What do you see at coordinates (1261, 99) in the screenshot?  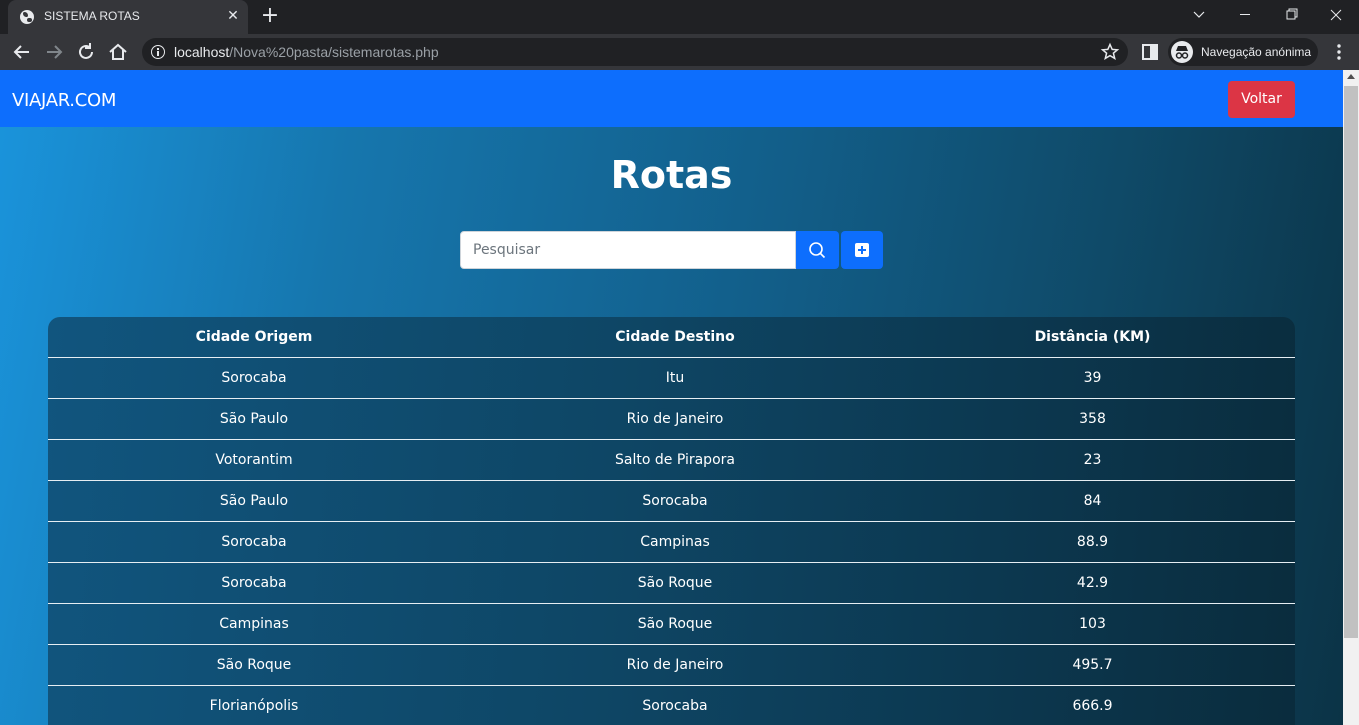 I see `back-button: Voltar` at bounding box center [1261, 99].